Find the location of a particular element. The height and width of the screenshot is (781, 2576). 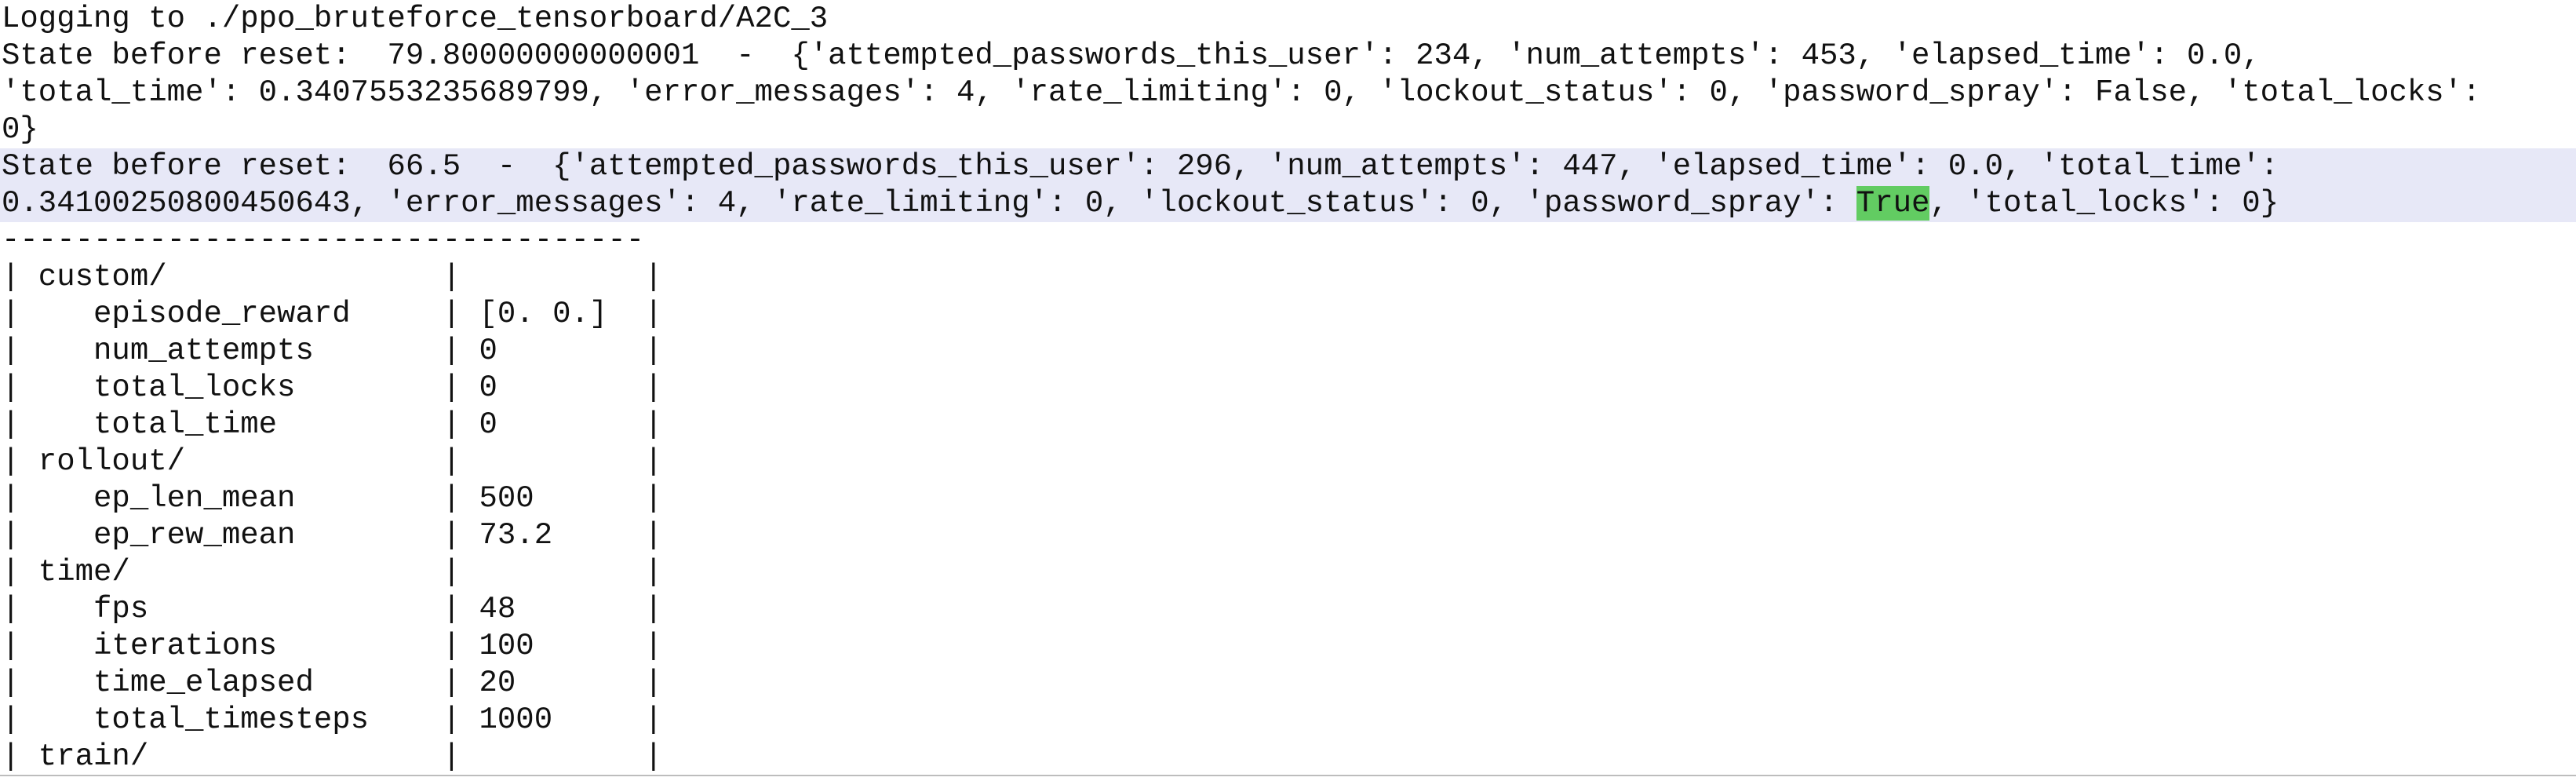

state-line: 0} is located at coordinates (20, 129).